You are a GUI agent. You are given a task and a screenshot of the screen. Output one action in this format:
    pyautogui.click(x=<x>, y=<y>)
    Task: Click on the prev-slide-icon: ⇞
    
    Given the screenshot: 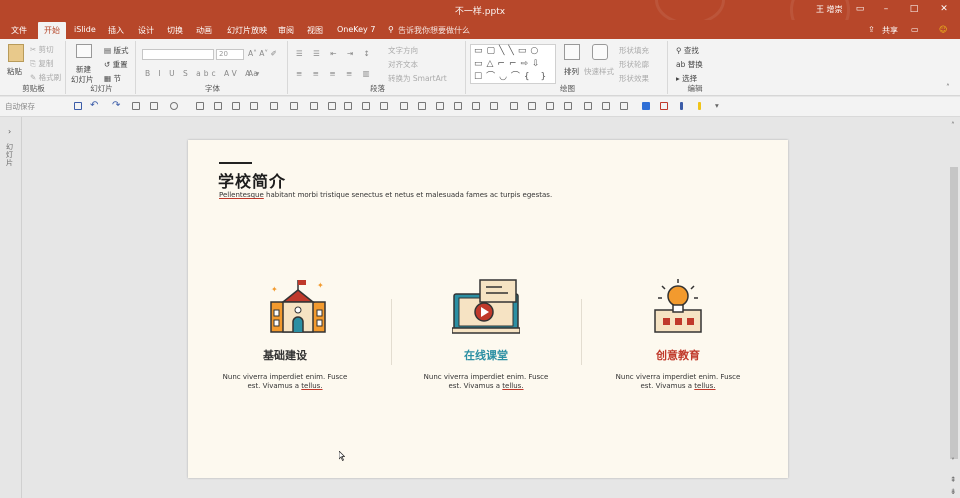 What is the action you would take?
    pyautogui.click(x=953, y=479)
    